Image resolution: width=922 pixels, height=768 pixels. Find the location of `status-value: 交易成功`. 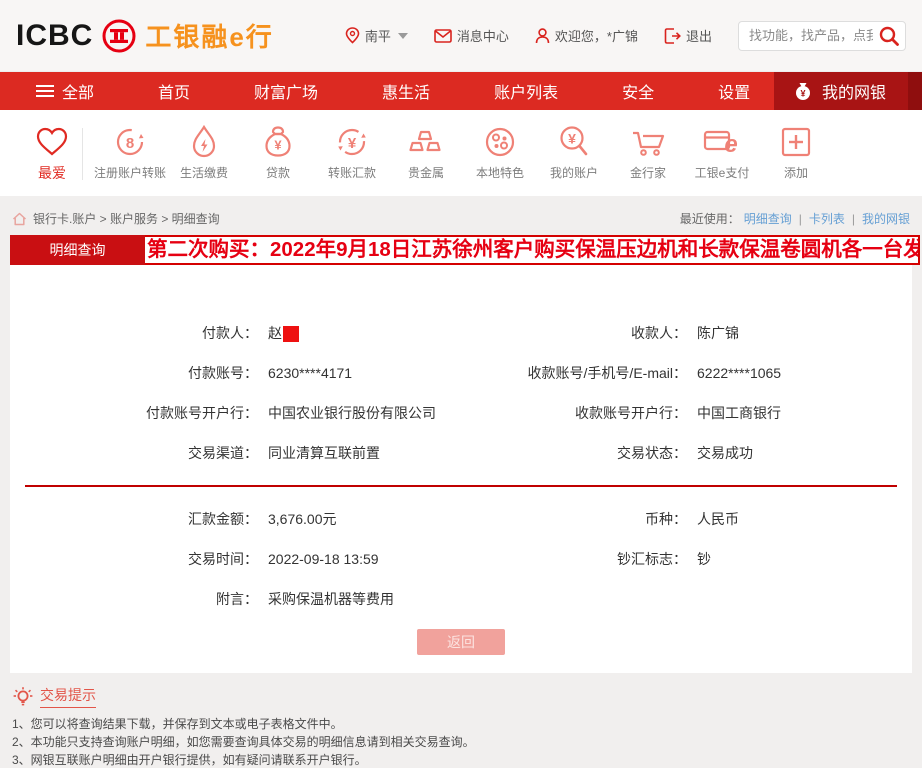

status-value: 交易成功 is located at coordinates (725, 453).